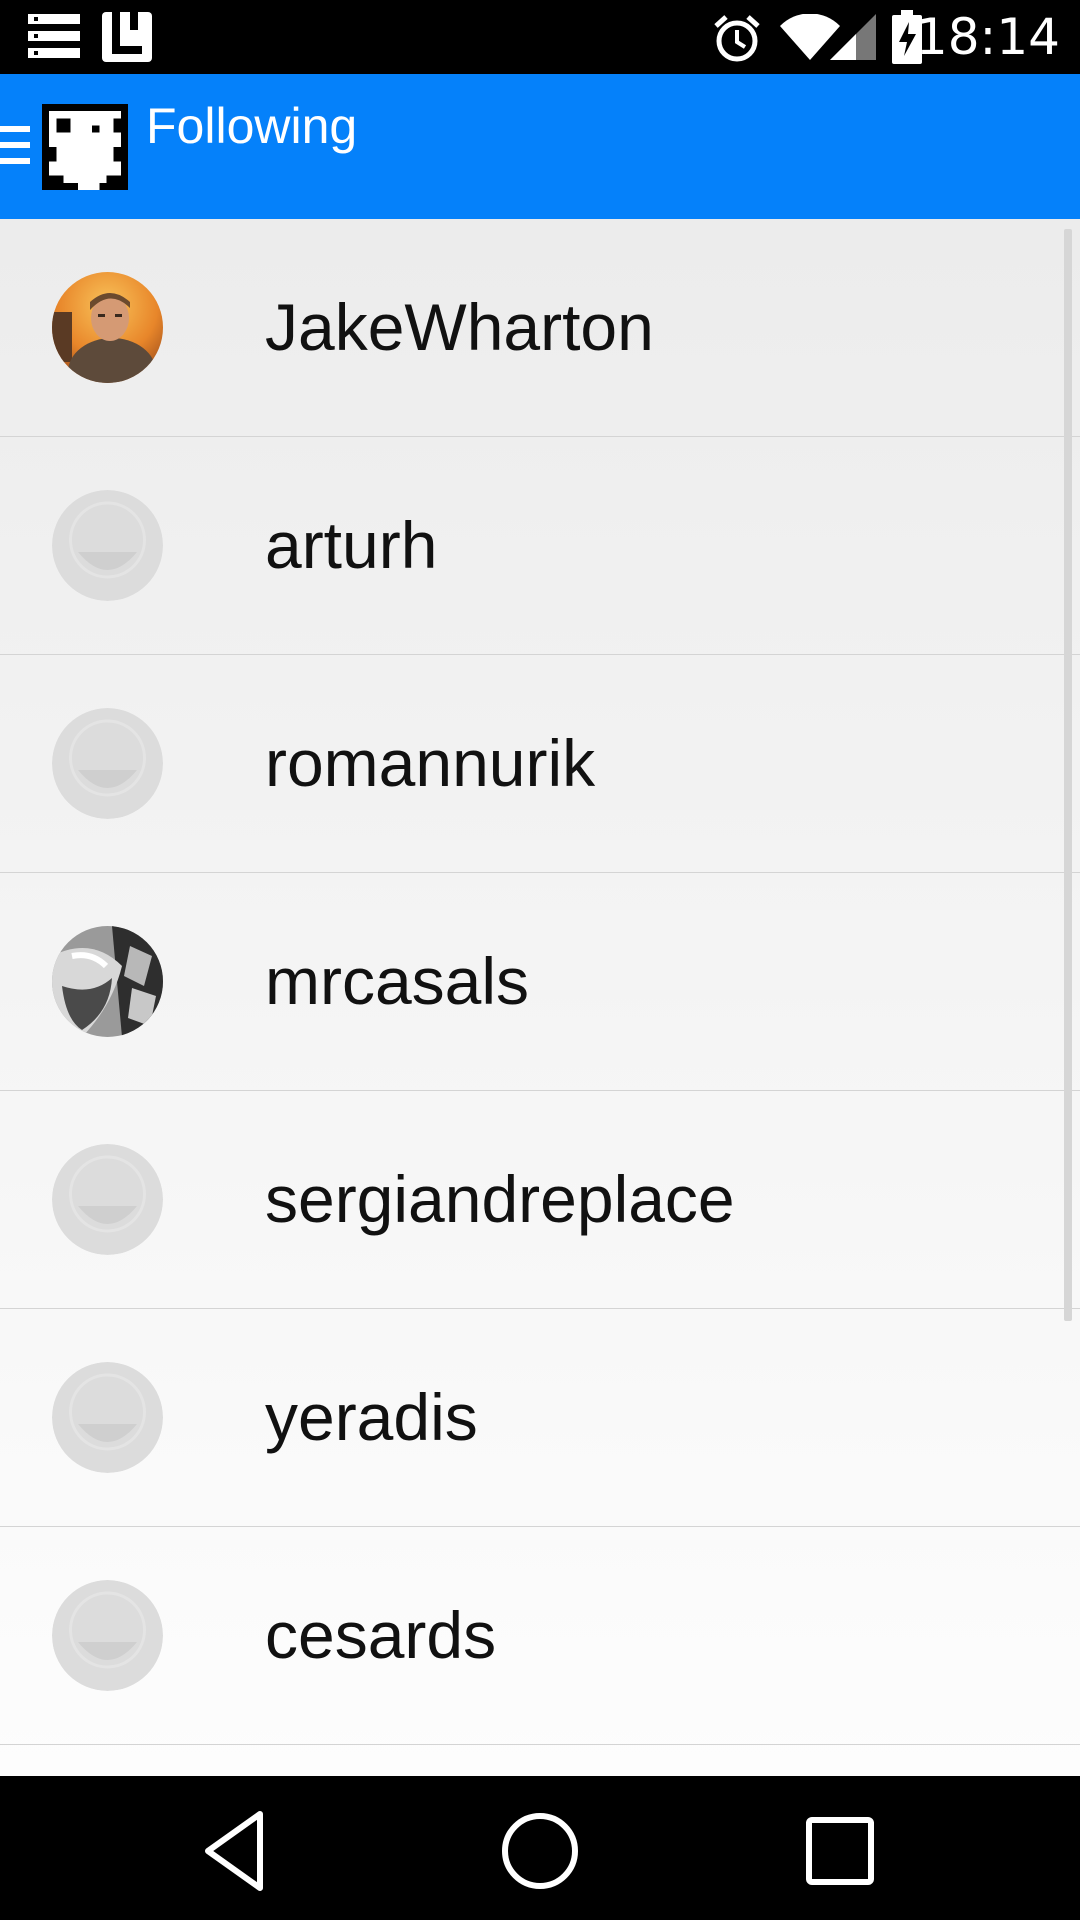  Describe the element at coordinates (85, 147) in the screenshot. I see `app-logo-icon` at that location.